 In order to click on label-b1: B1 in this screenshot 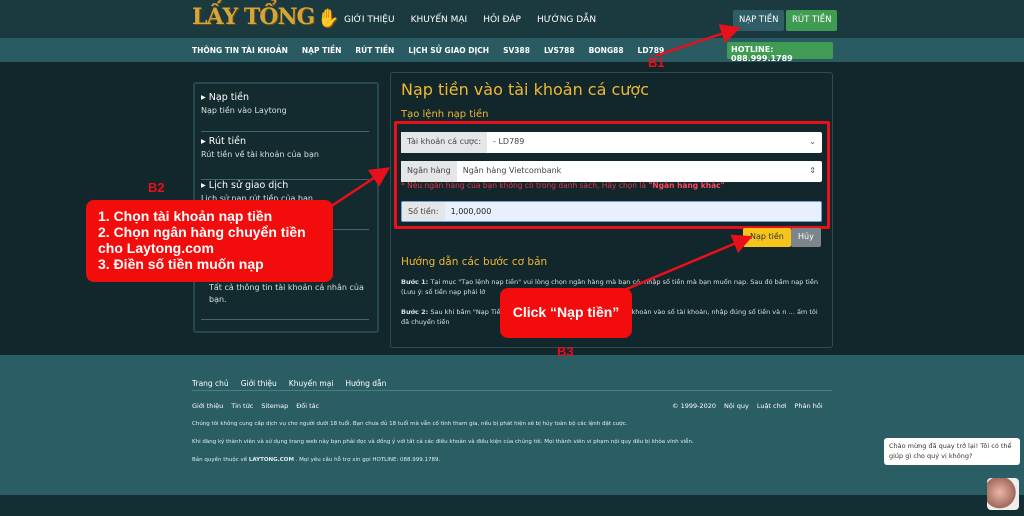, I will do `click(656, 62)`.